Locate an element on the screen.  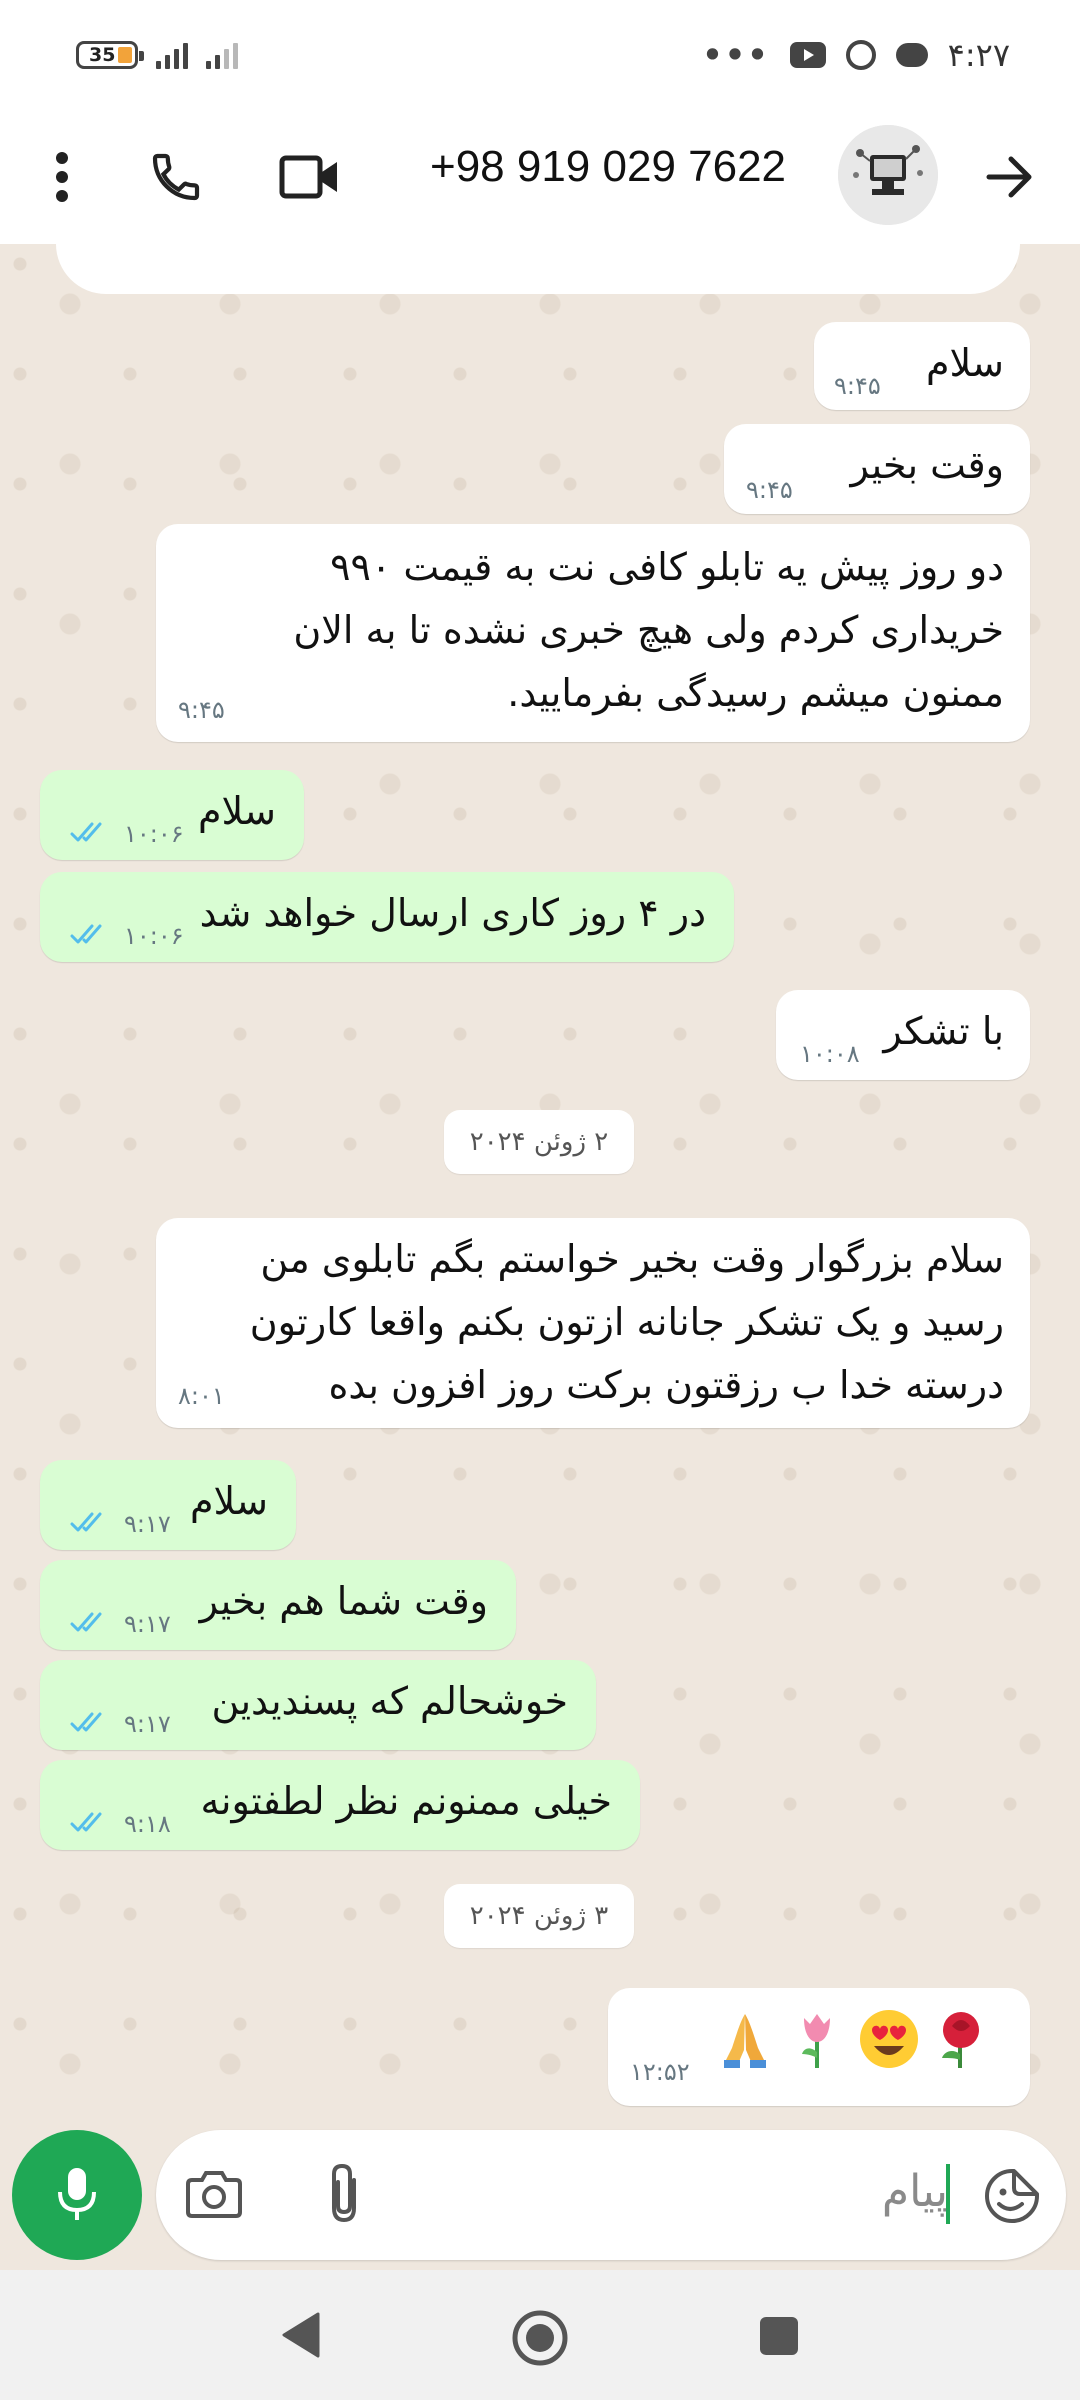
message-bubble-outgoing: در ۴ روز کاری ارسال خواهد شد ۱۰:۰۶ is located at coordinates (387, 917).